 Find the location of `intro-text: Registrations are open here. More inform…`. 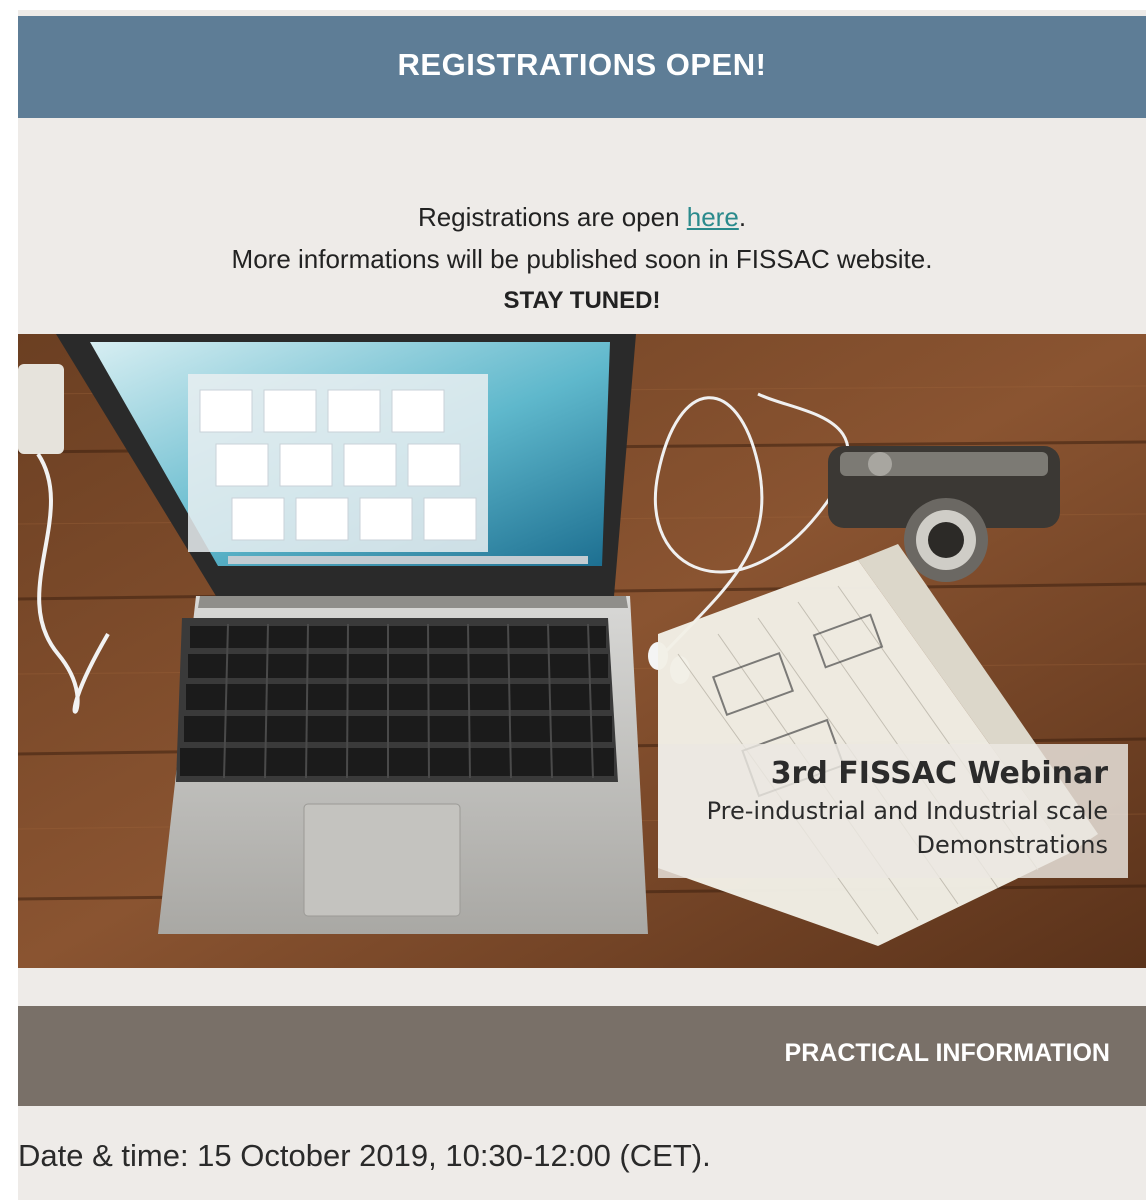

intro-text: Registrations are open here. More inform… is located at coordinates (582, 259).